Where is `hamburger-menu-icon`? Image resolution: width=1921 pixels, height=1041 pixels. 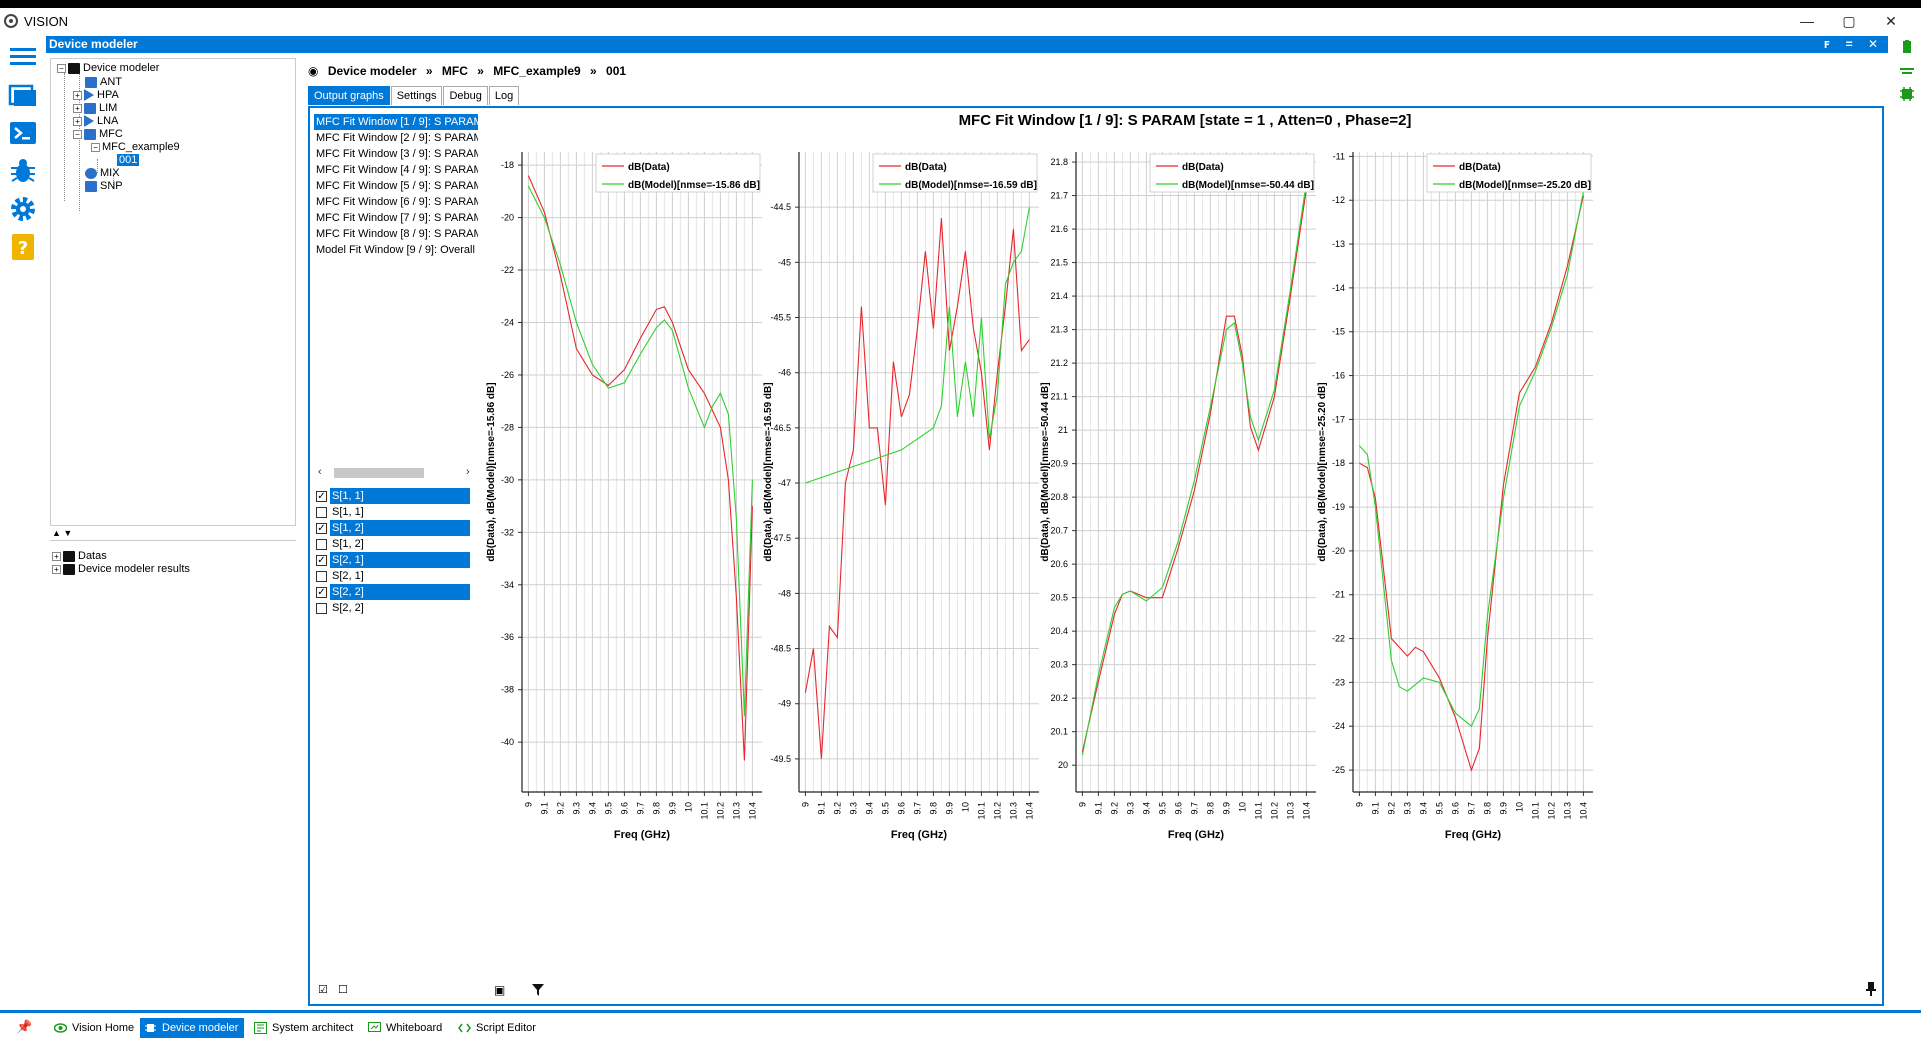
hamburger-menu-icon is located at coordinates (23, 57).